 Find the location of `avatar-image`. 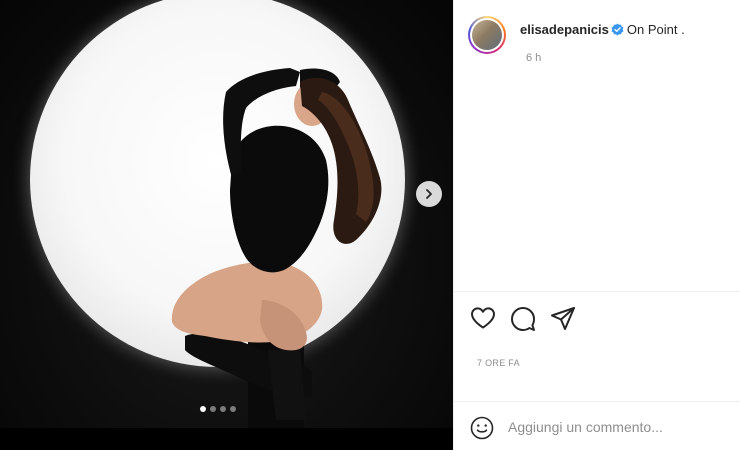

avatar-image is located at coordinates (487, 35).